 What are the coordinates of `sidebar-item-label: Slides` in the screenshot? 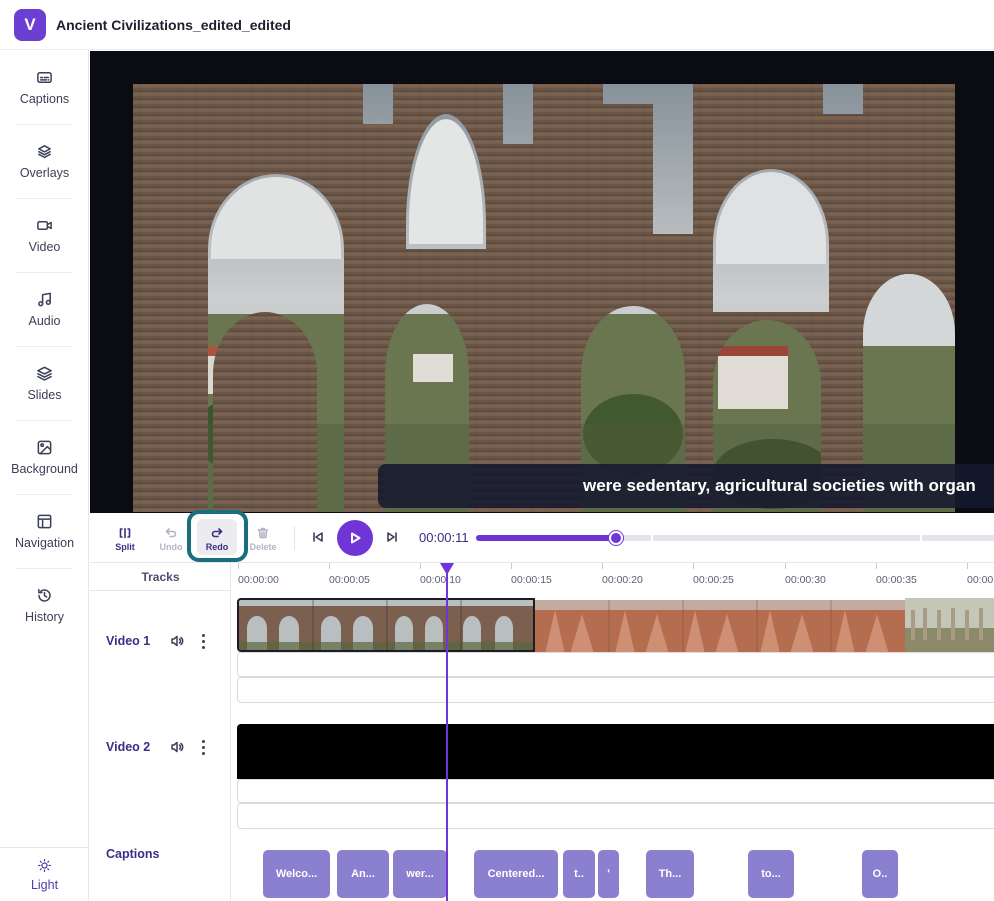 It's located at (44, 394).